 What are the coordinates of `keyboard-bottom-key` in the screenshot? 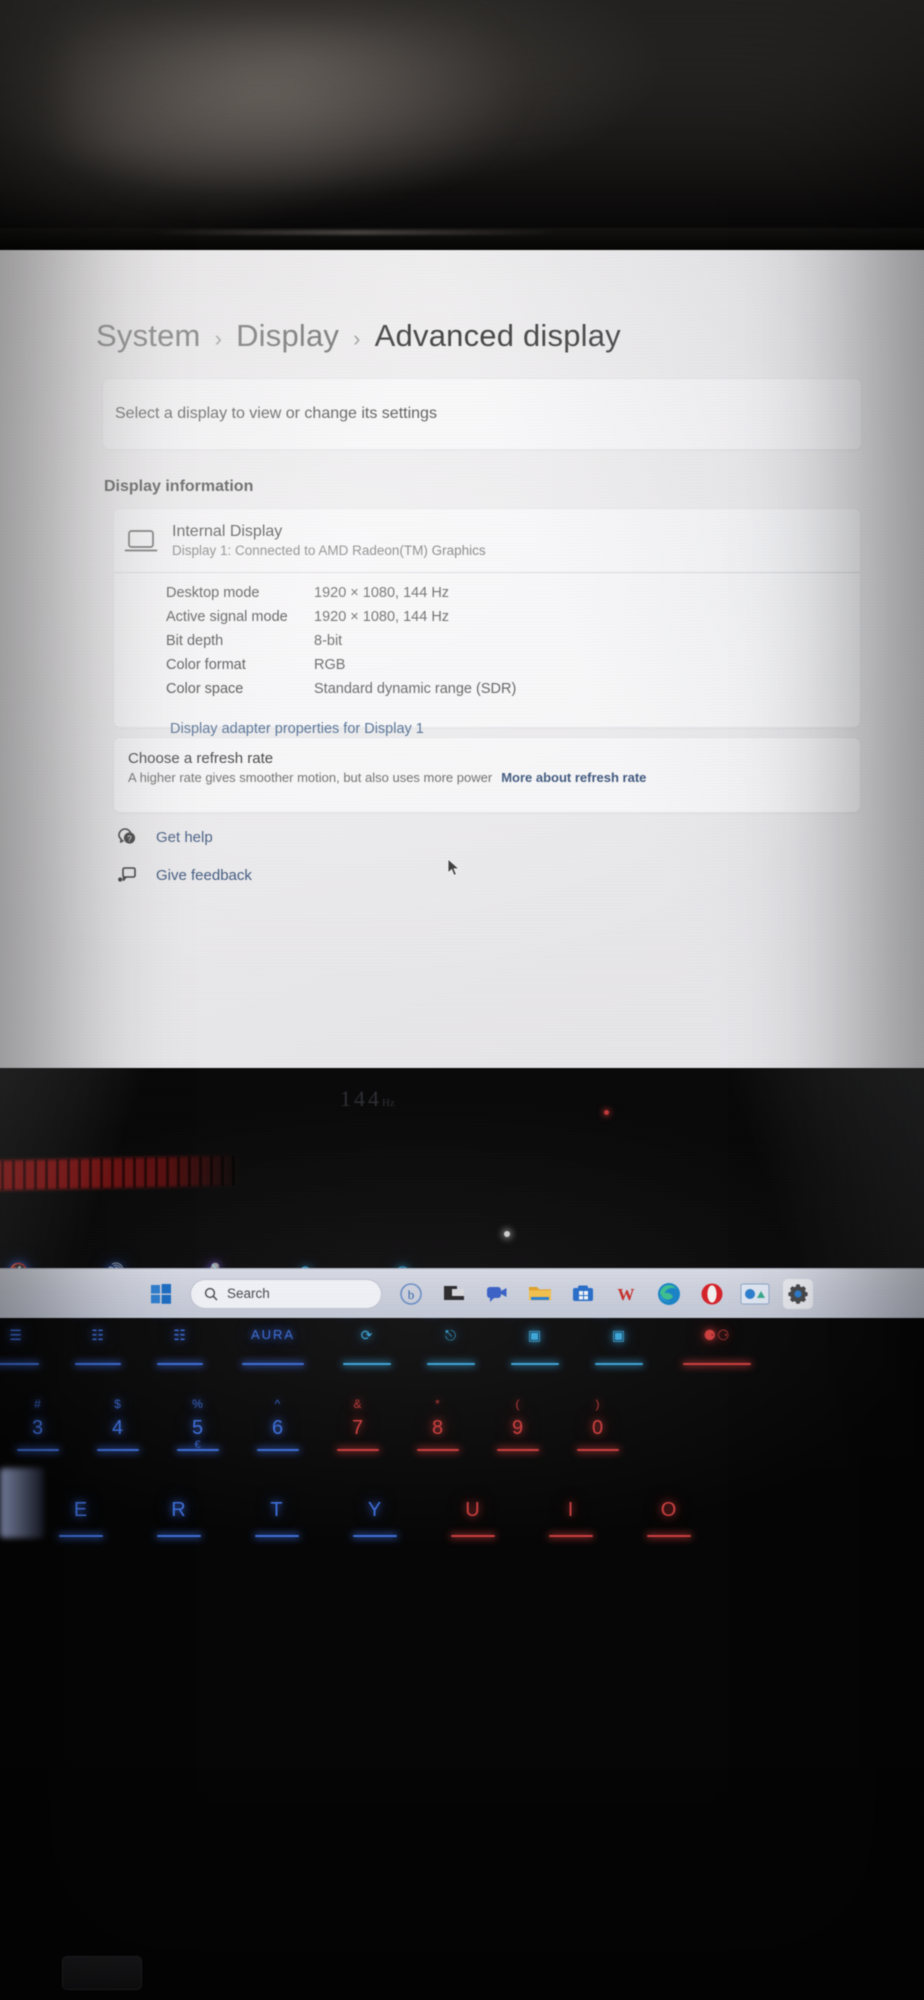 It's located at (102, 1973).